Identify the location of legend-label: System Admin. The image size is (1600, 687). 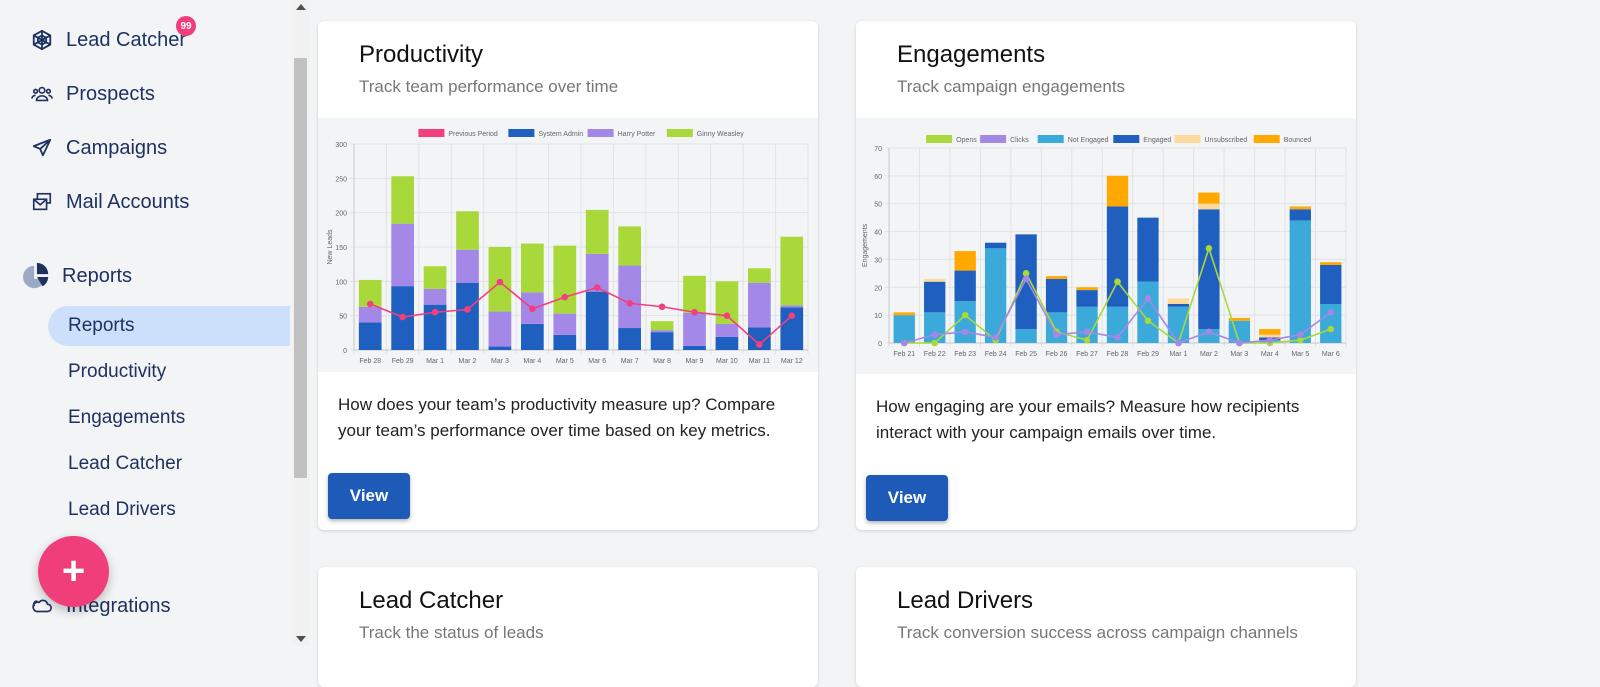
(560, 134).